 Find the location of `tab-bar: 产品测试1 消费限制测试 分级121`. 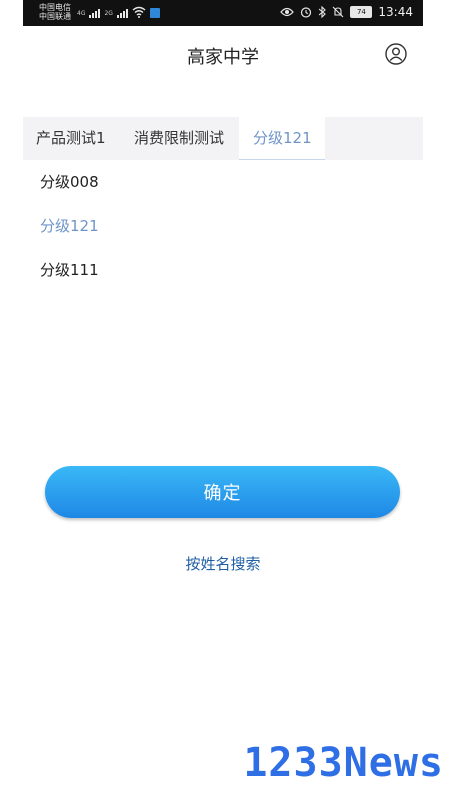

tab-bar: 产品测试1 消费限制测试 分级121 is located at coordinates (223, 138).